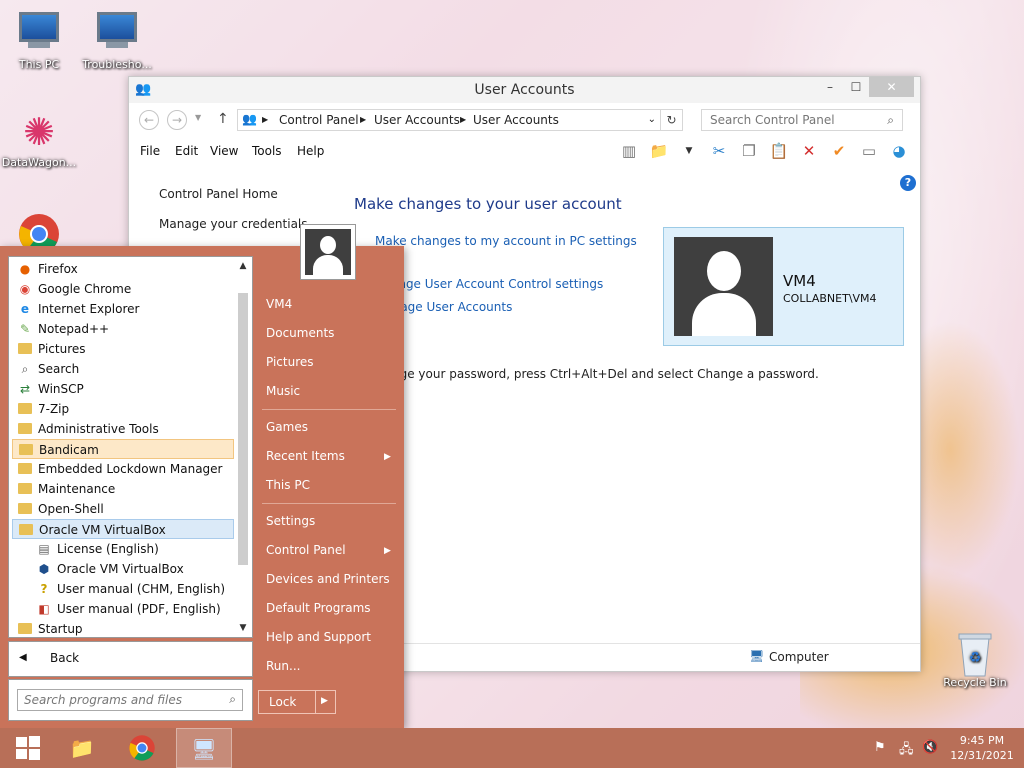 Image resolution: width=1024 pixels, height=768 pixels. What do you see at coordinates (39, 40) in the screenshot?
I see `desktop-icon-this-pc: This PC` at bounding box center [39, 40].